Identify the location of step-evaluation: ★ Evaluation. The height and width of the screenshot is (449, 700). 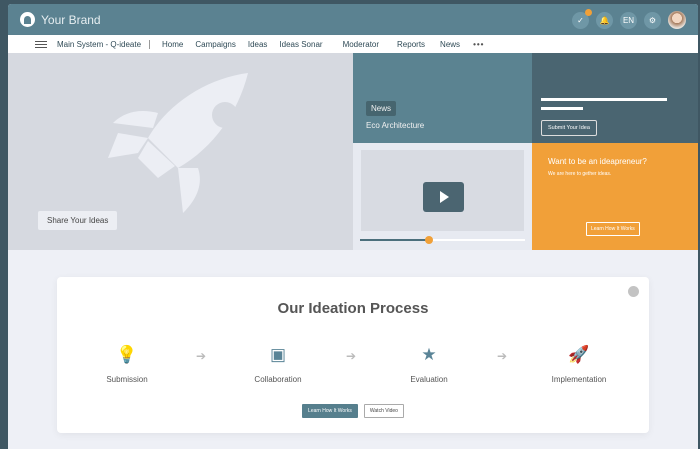
(429, 364).